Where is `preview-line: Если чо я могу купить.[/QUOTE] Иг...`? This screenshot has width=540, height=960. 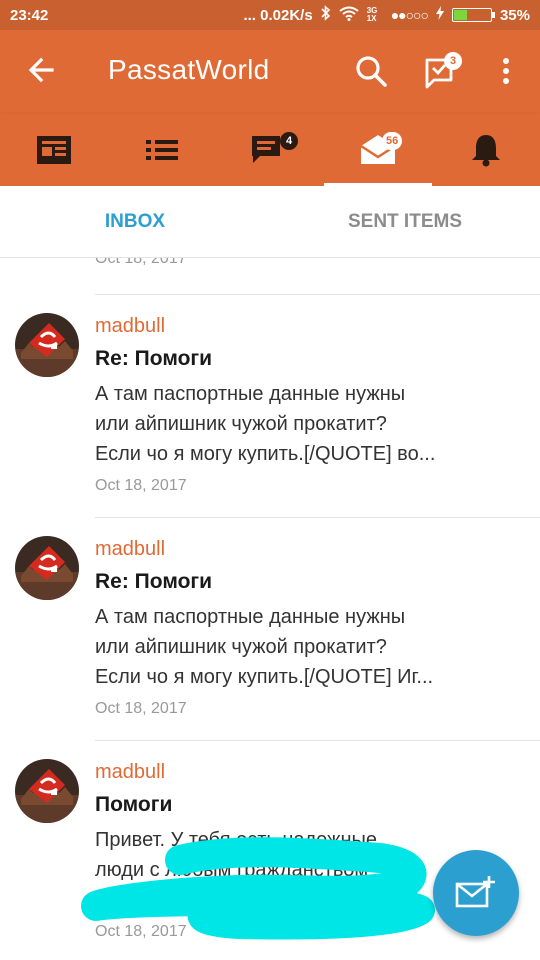
preview-line: Если чо я могу купить.[/QUOTE] Иг... is located at coordinates (264, 677).